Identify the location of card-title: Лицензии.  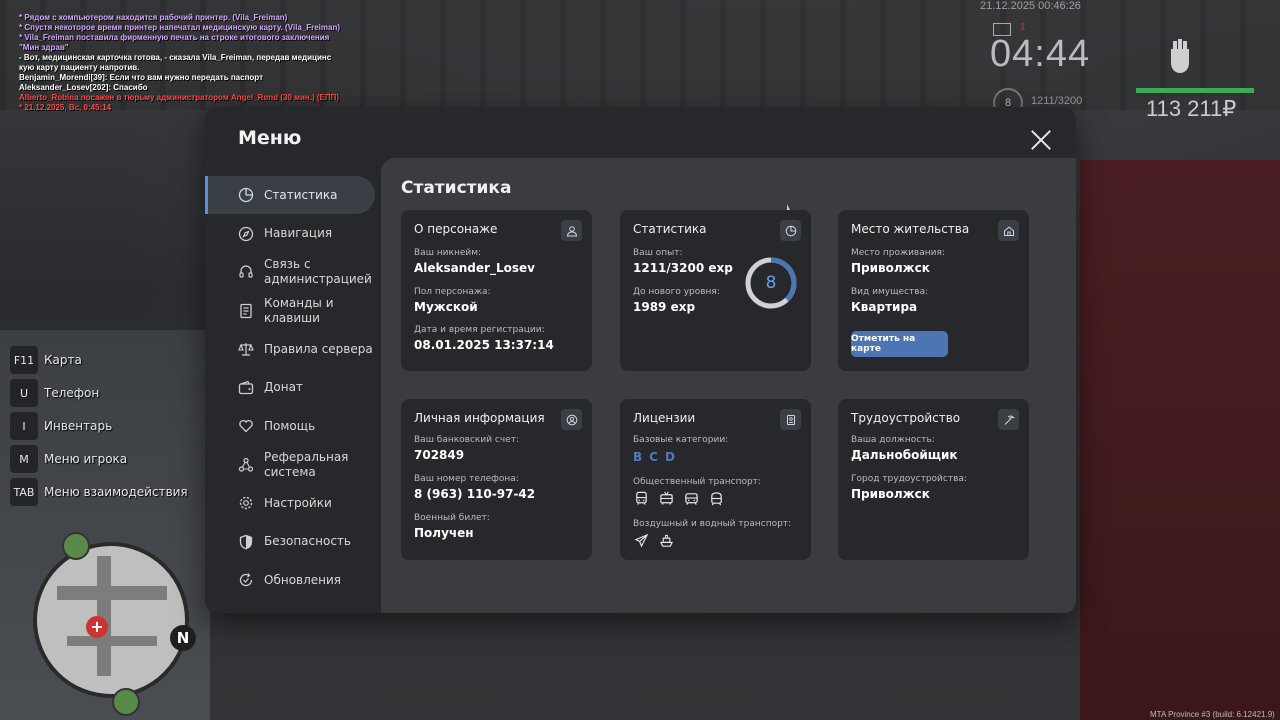
(664, 418).